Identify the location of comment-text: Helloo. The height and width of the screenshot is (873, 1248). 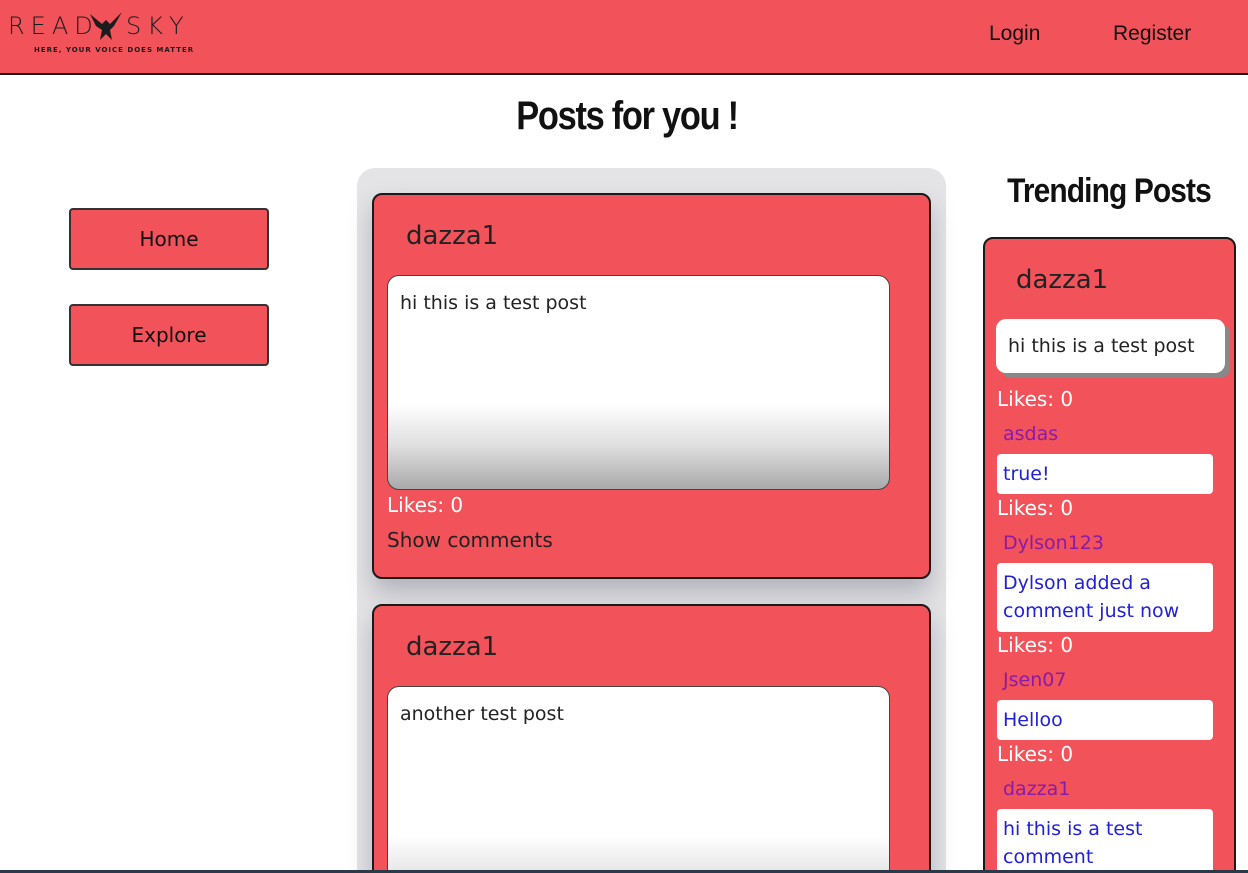
(1105, 720).